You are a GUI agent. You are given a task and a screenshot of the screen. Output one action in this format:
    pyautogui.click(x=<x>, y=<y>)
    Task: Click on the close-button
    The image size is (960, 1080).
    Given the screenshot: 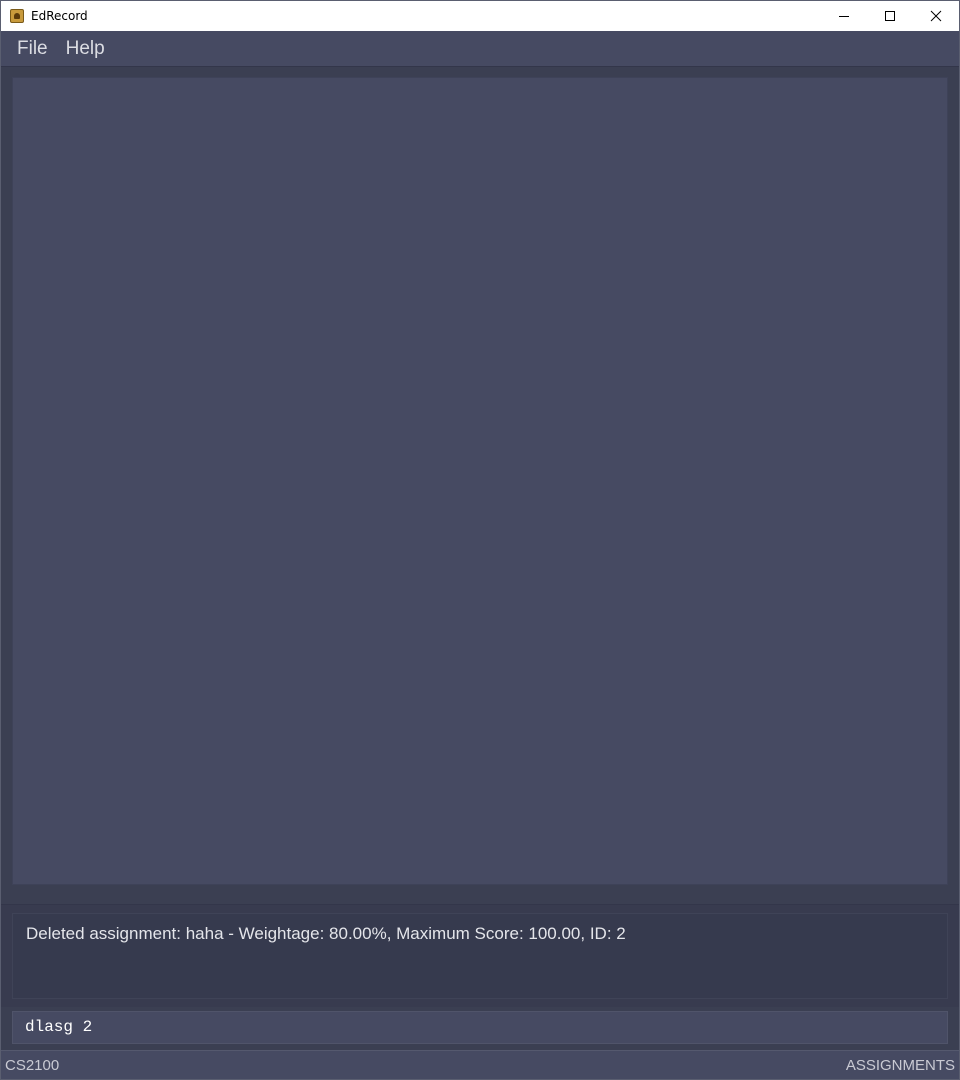 What is the action you would take?
    pyautogui.click(x=936, y=16)
    